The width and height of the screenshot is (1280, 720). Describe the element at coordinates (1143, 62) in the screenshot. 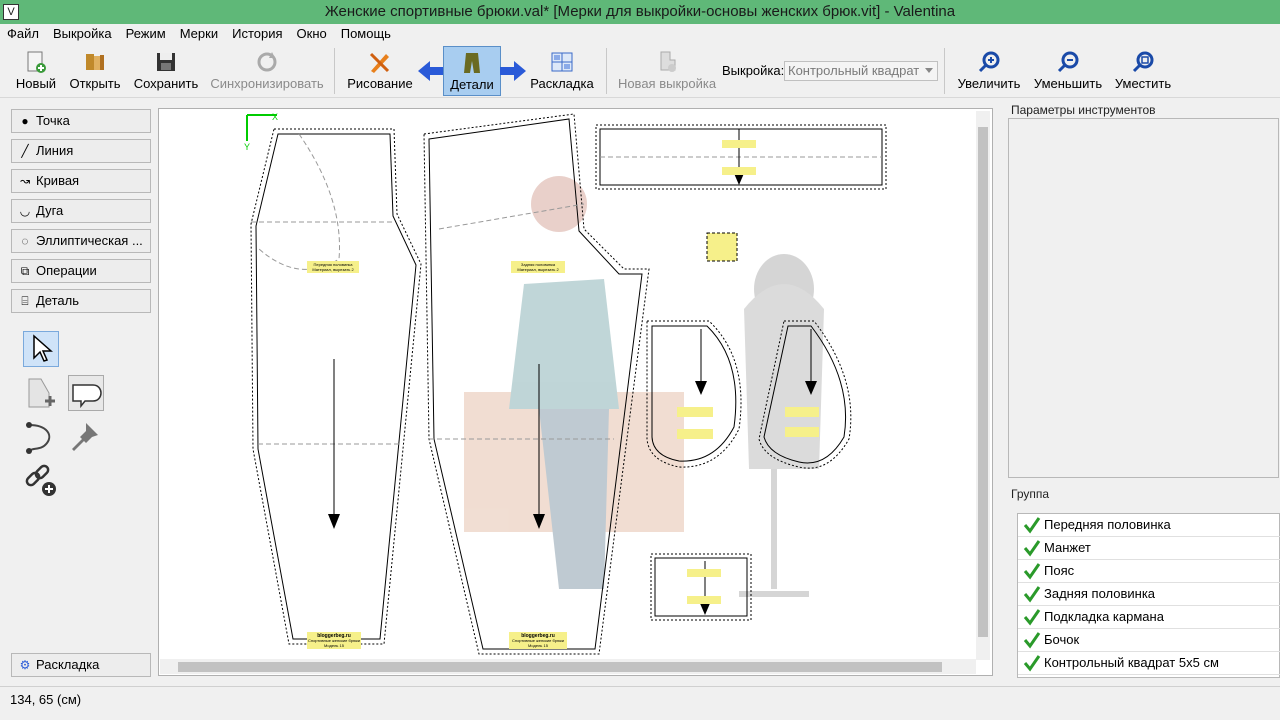

I see `zoom-fit-icon` at that location.